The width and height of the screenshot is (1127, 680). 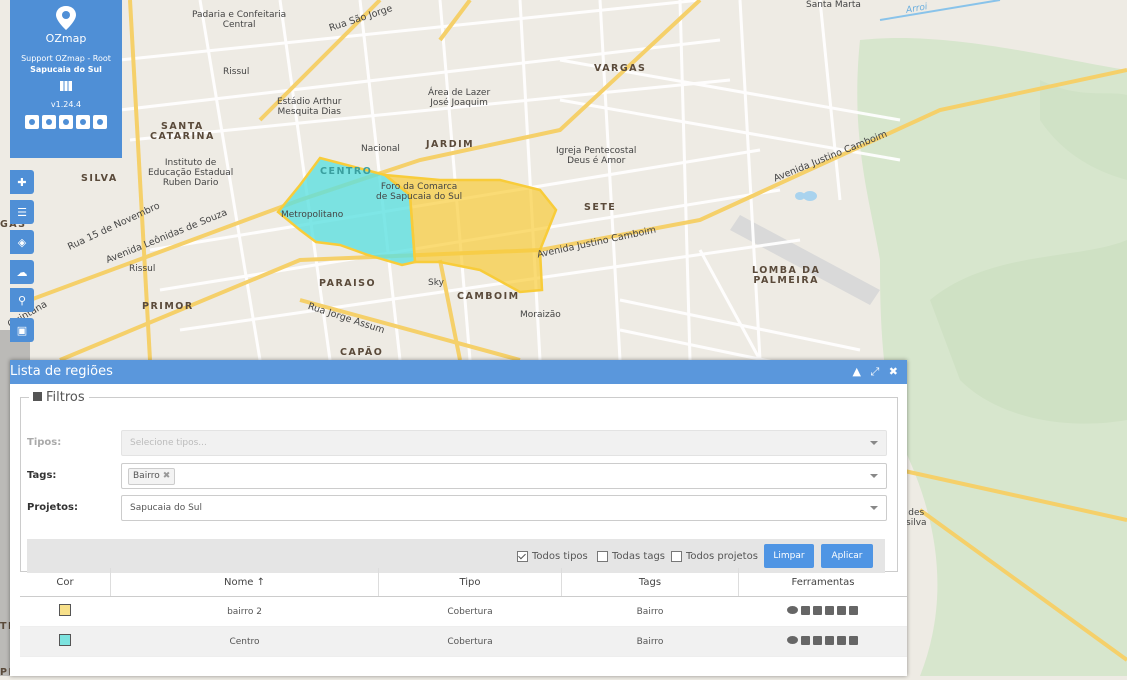 What do you see at coordinates (65, 397) in the screenshot?
I see `filters-legend-label: Filtros` at bounding box center [65, 397].